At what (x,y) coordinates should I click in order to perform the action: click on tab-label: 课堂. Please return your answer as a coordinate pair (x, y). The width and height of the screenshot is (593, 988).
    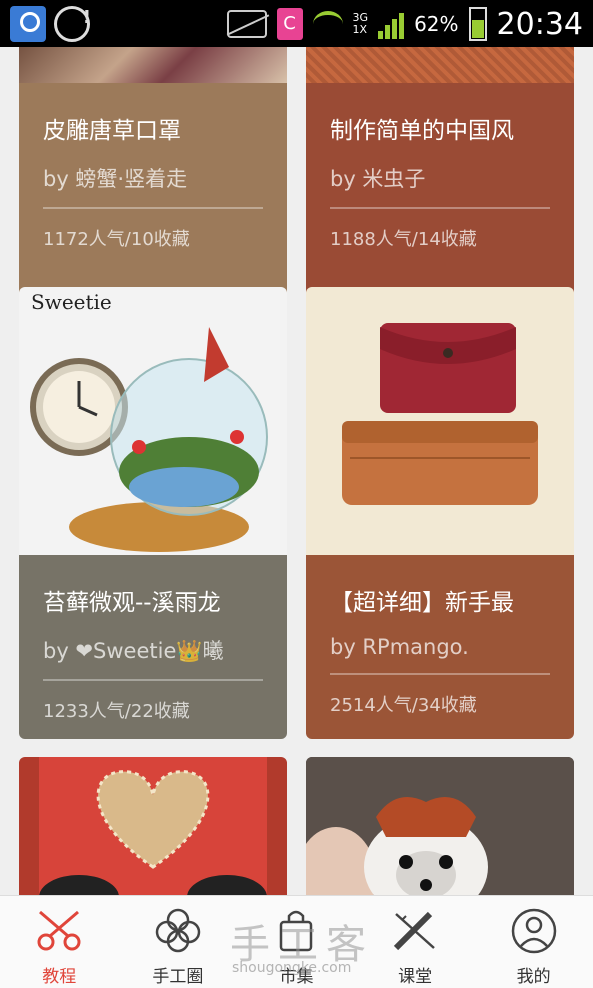
    Looking at the image, I should click on (415, 977).